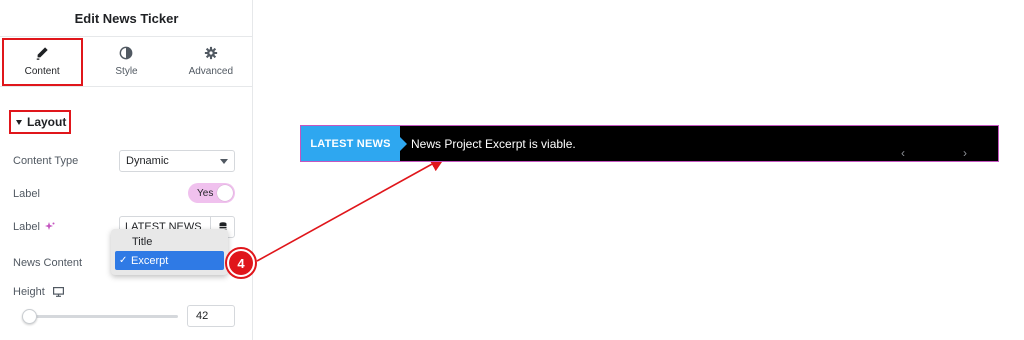 The width and height of the screenshot is (1024, 340). I want to click on label-toggle: Yes, so click(211, 193).